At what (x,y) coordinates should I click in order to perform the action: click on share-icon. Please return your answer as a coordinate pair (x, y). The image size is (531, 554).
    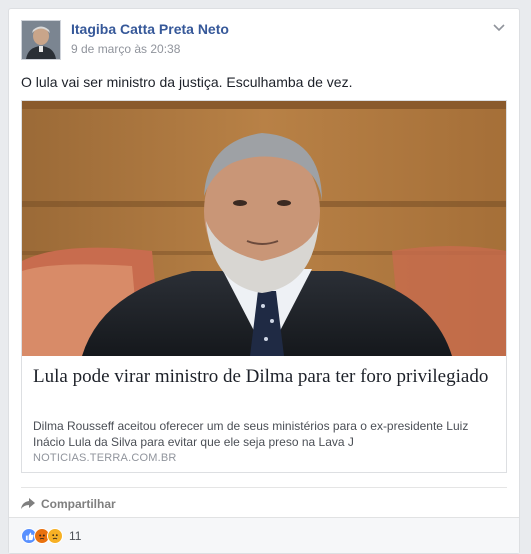
    Looking at the image, I should click on (28, 503).